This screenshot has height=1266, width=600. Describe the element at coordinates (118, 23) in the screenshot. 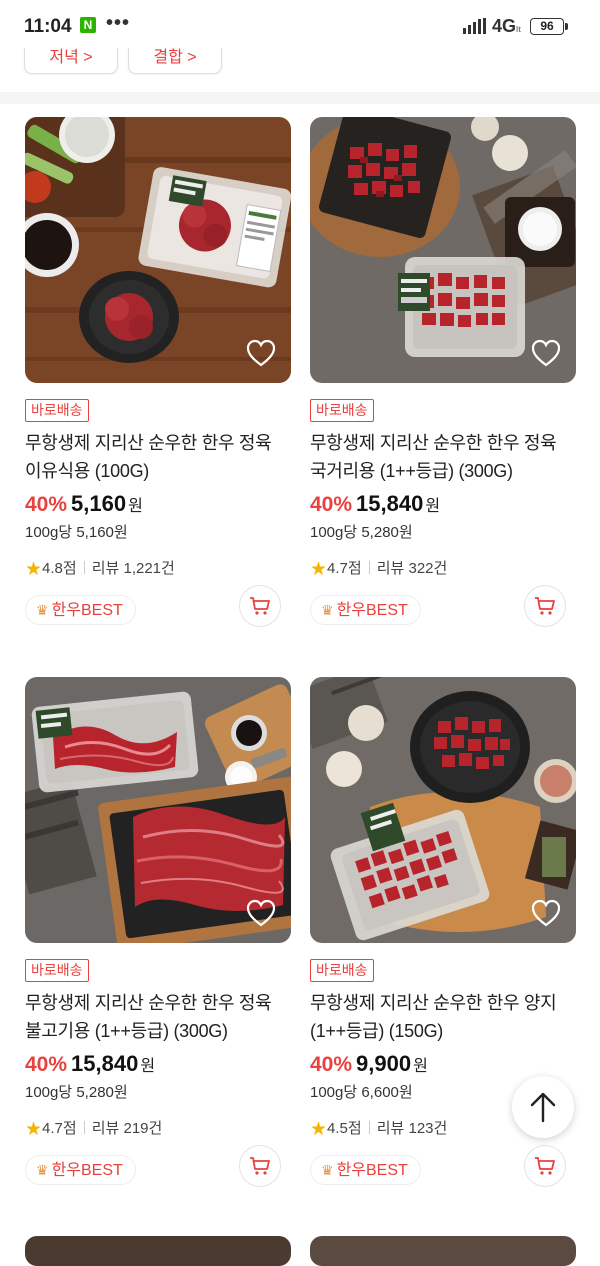

I see `more-notifications-icon: •••` at that location.